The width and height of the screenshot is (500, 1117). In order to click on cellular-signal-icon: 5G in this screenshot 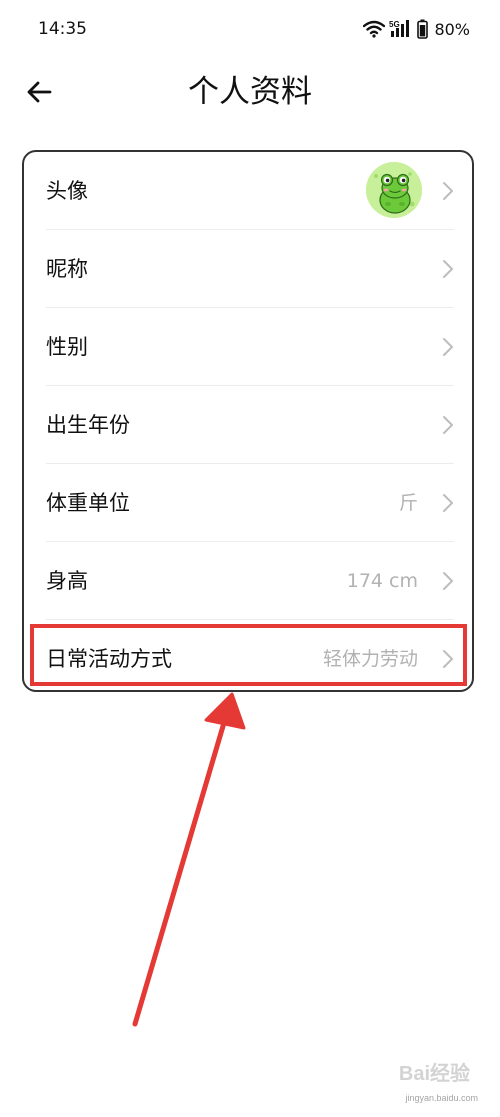, I will do `click(399, 28)`.